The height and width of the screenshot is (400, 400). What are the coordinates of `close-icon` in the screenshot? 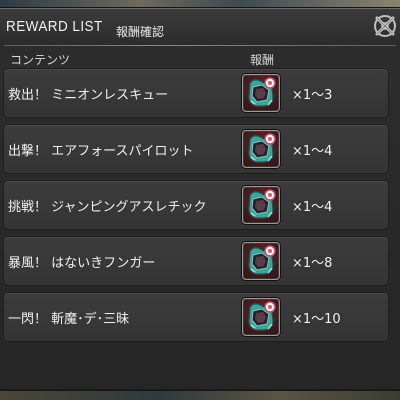 It's located at (385, 26).